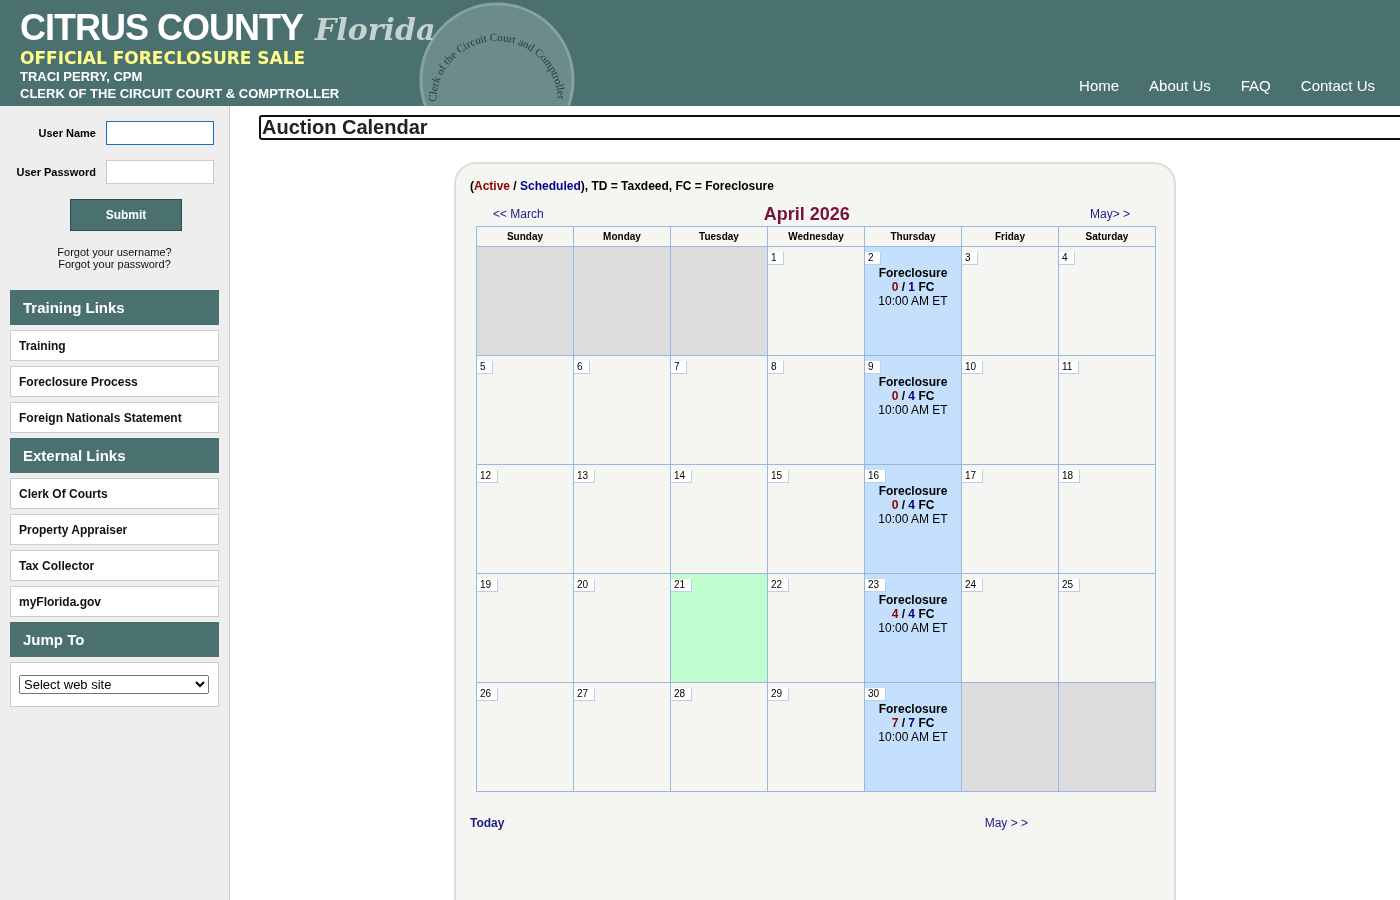 Image resolution: width=1400 pixels, height=900 pixels. I want to click on day-number: 1, so click(776, 258).